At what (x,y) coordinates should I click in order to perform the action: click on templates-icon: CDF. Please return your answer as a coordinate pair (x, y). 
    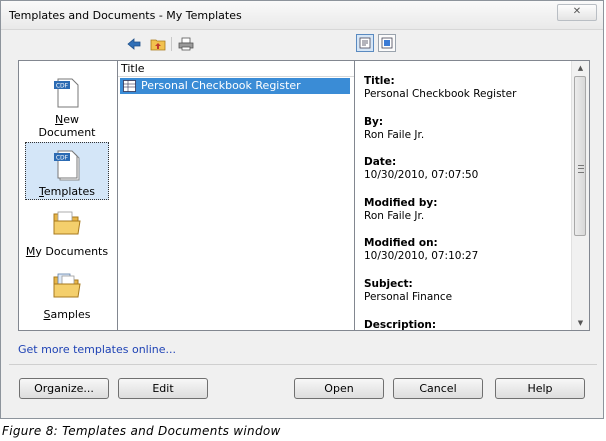
    Looking at the image, I should click on (67, 165).